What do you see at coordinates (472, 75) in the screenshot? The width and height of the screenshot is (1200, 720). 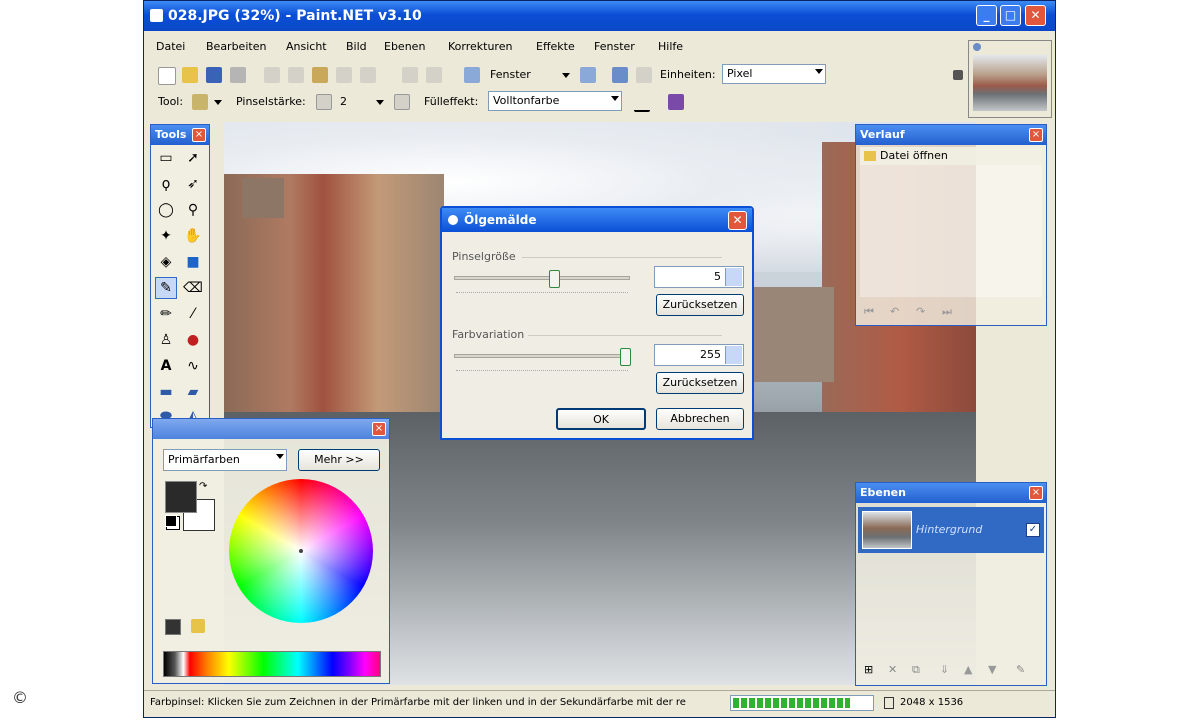 I see `zoom-icon` at bounding box center [472, 75].